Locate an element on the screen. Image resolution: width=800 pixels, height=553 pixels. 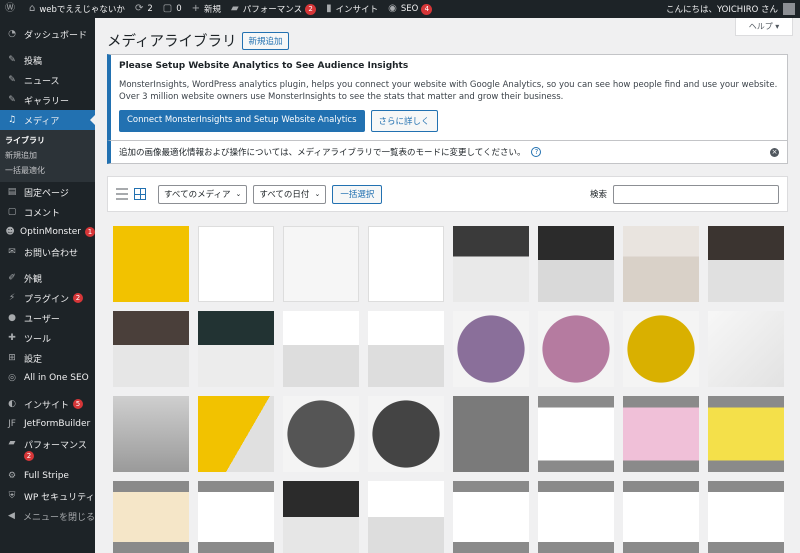
plugin-icon: ⚡ is located at coordinates (12, 298).